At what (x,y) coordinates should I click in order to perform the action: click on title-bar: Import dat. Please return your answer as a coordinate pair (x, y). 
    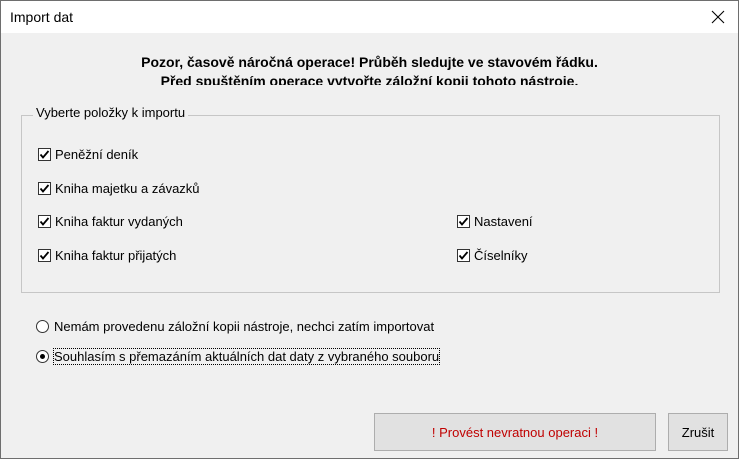
    Looking at the image, I should click on (369, 17).